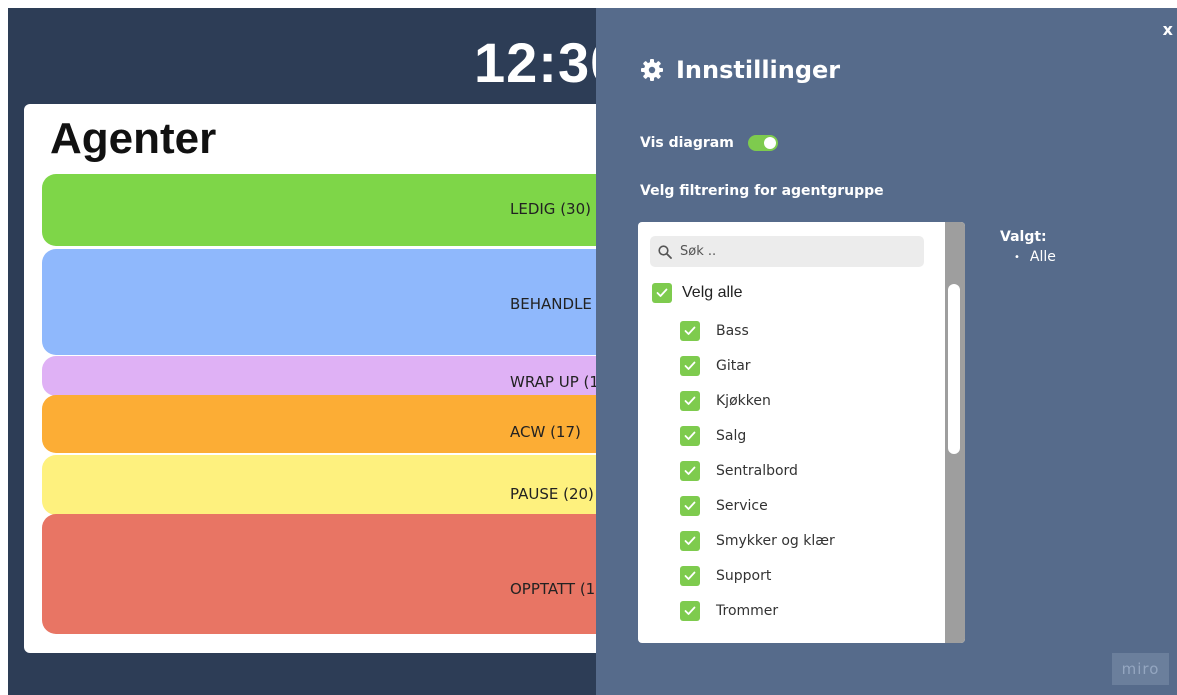 The image size is (1177, 695). I want to click on select-all-checkbox: Velg alle, so click(697, 293).